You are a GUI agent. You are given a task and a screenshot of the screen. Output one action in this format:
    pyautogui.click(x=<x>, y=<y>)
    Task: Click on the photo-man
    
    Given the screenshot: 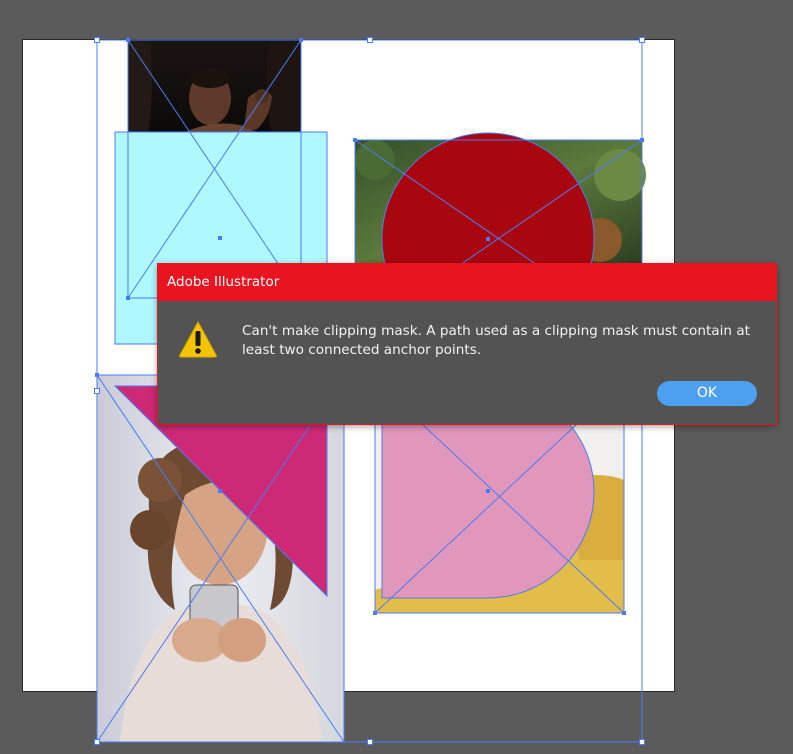 What is the action you would take?
    pyautogui.click(x=214, y=87)
    